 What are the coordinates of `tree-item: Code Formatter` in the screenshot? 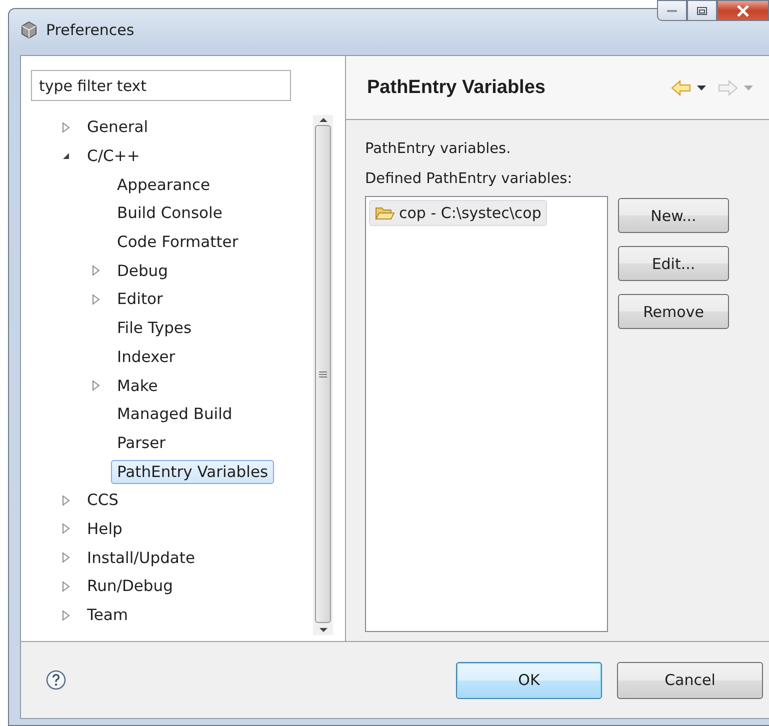 It's located at (177, 242).